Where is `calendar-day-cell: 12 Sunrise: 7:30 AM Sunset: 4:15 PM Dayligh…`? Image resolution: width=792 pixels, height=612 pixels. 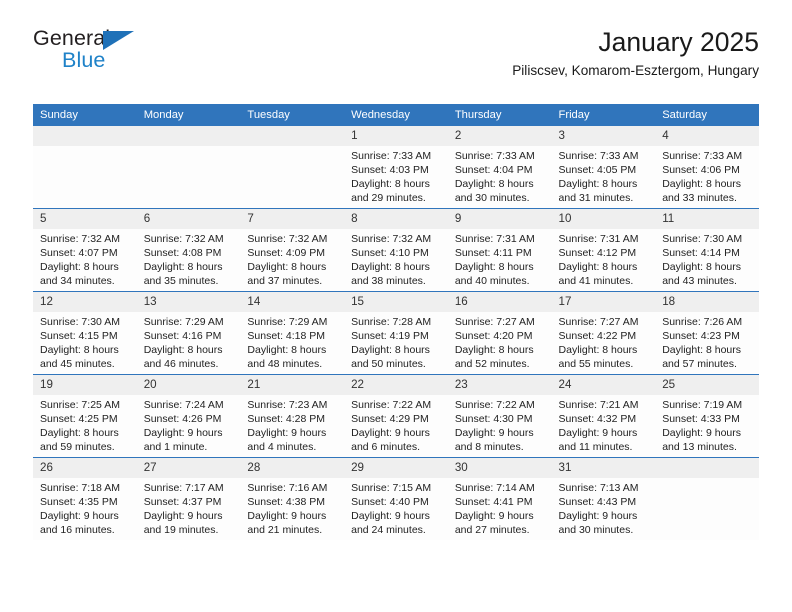 calendar-day-cell: 12 Sunrise: 7:30 AM Sunset: 4:15 PM Dayligh… is located at coordinates (85, 333).